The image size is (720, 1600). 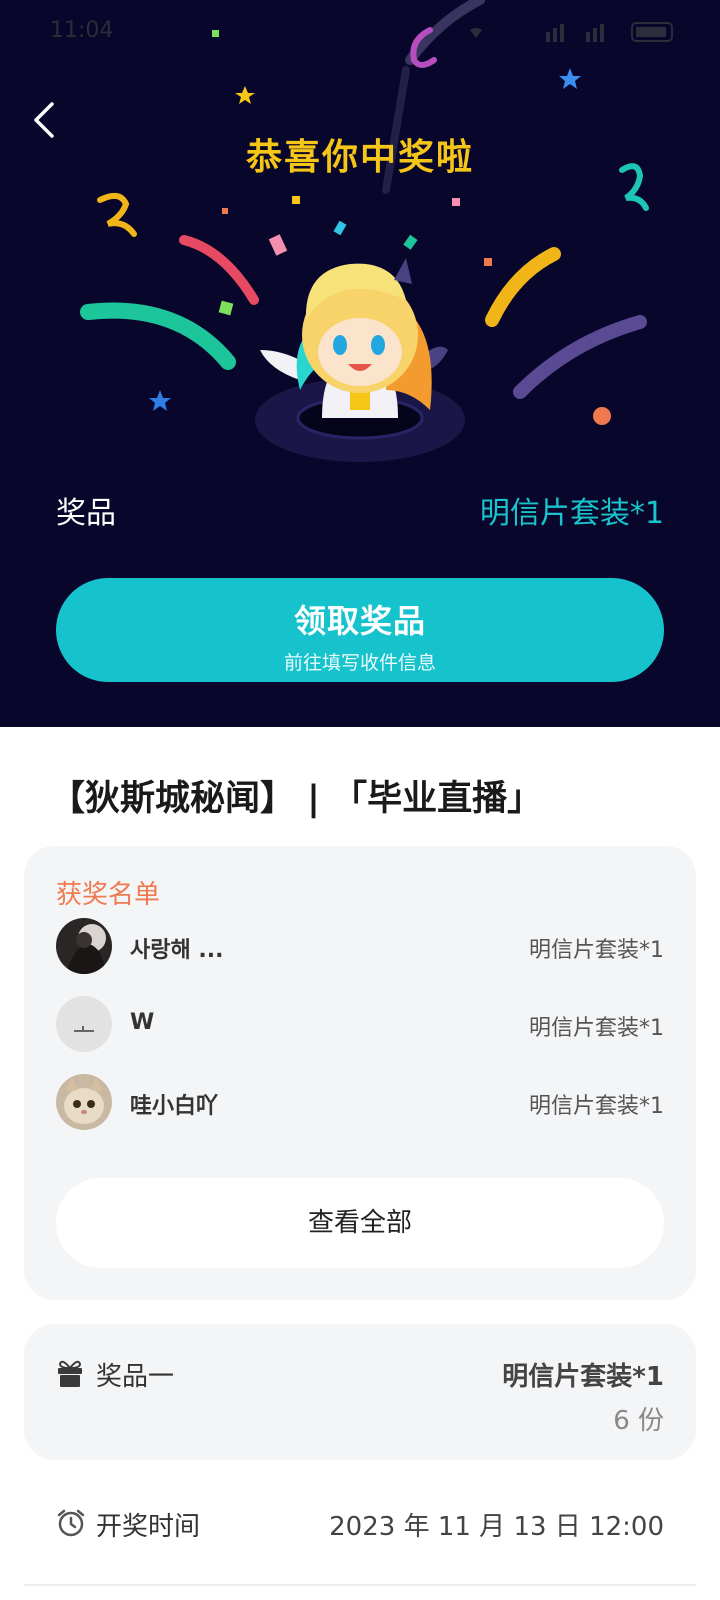 What do you see at coordinates (359, 621) in the screenshot?
I see `claim-button-title: 领取奖品` at bounding box center [359, 621].